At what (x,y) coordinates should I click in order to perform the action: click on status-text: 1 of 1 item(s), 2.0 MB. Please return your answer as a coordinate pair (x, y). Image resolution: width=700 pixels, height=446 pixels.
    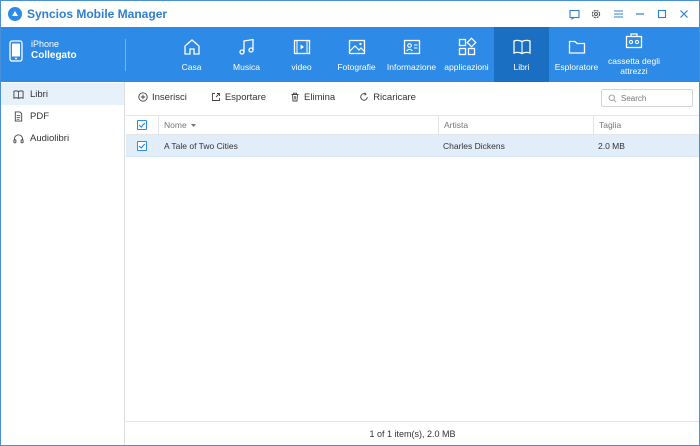
    Looking at the image, I should click on (412, 433).